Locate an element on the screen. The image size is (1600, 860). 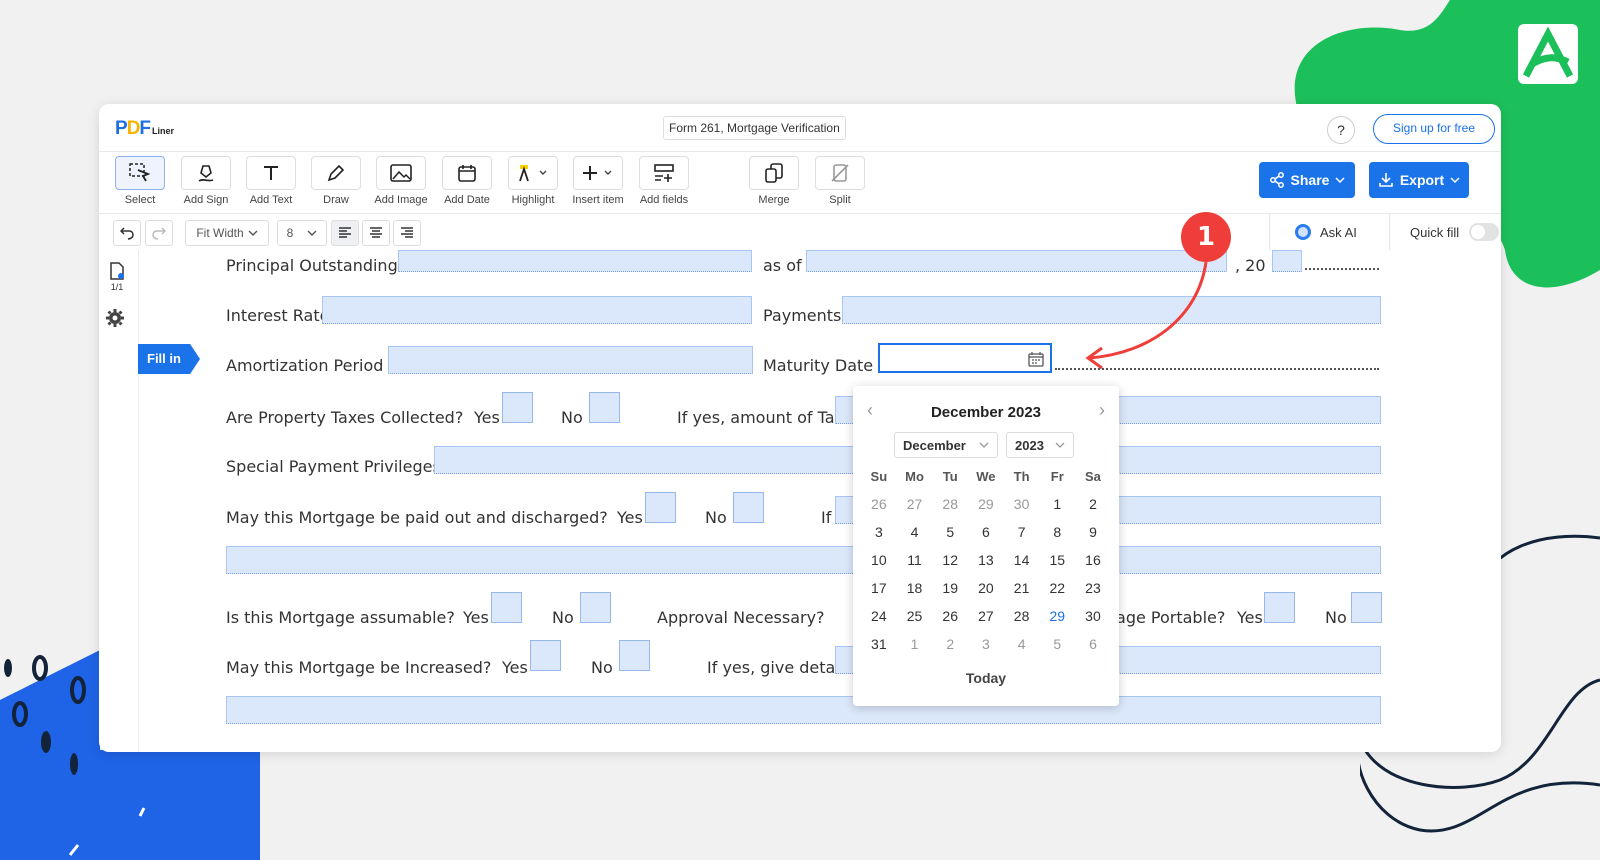
calendar-day: 20 is located at coordinates (986, 588).